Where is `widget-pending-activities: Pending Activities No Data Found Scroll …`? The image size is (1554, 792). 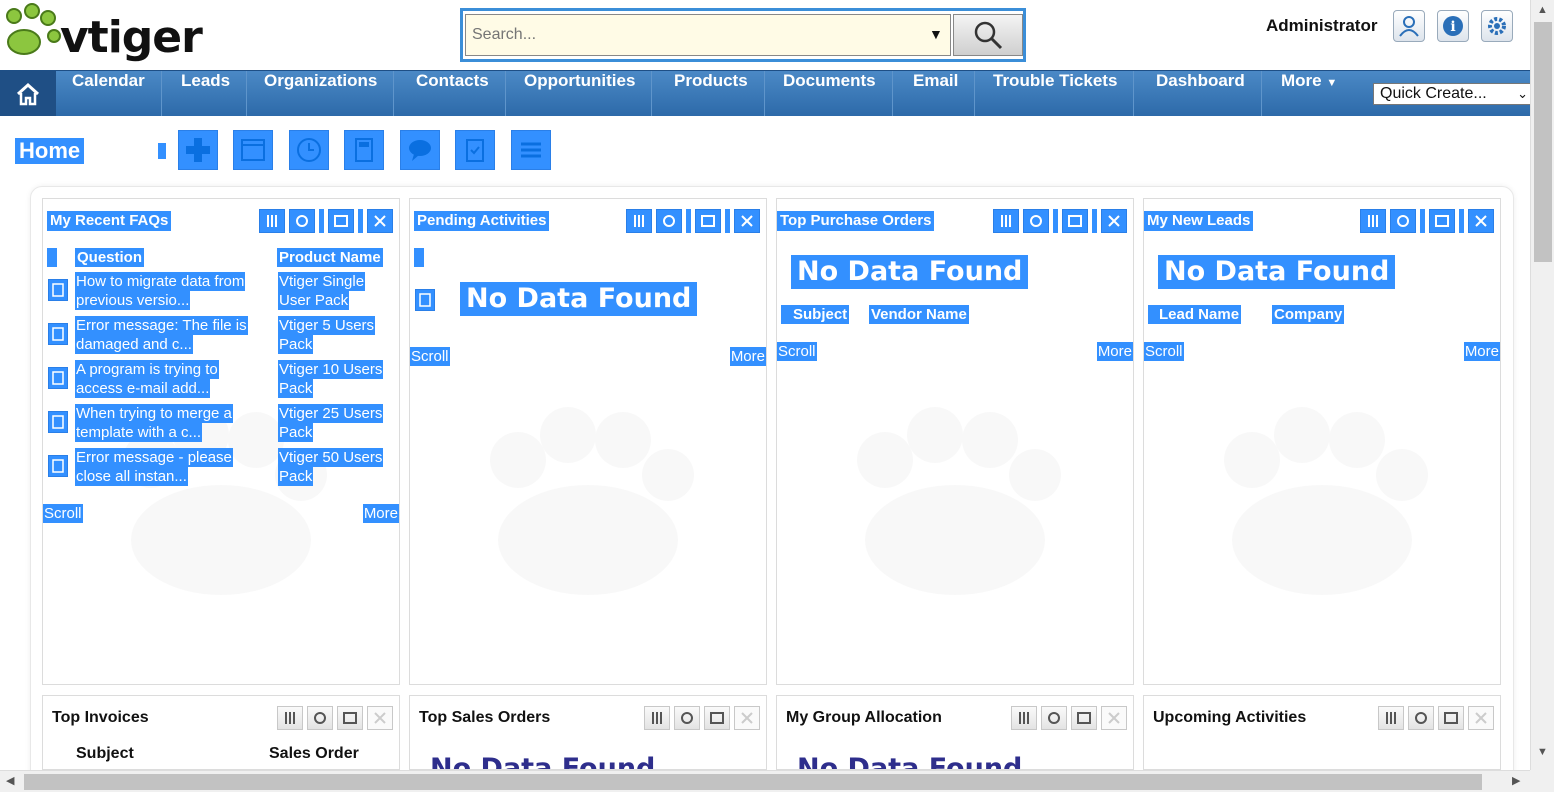
widget-pending-activities: Pending Activities No Data Found Scroll … is located at coordinates (588, 441).